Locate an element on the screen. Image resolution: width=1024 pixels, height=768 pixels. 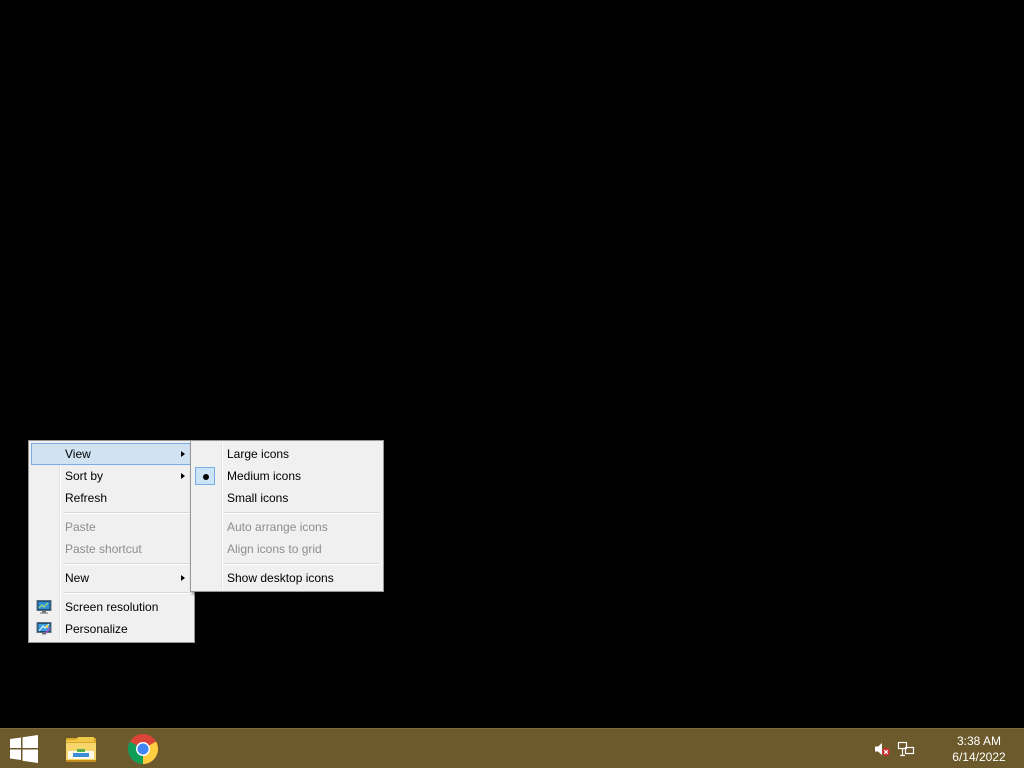
submenu-item-align-icons-to-grid: Align icons to grid is located at coordinates (287, 549).